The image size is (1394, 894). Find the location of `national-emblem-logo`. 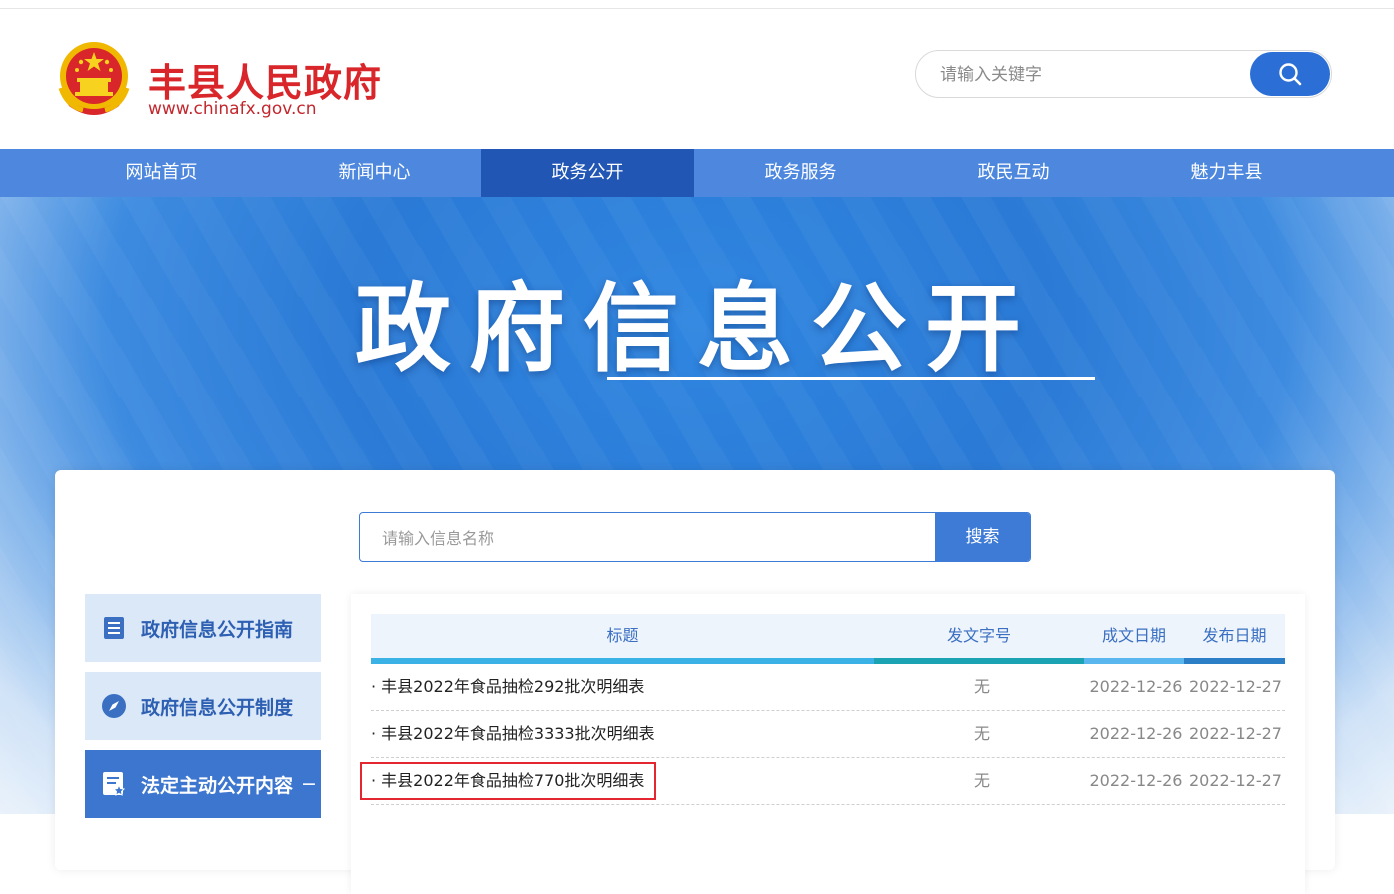

national-emblem-logo is located at coordinates (94, 79).